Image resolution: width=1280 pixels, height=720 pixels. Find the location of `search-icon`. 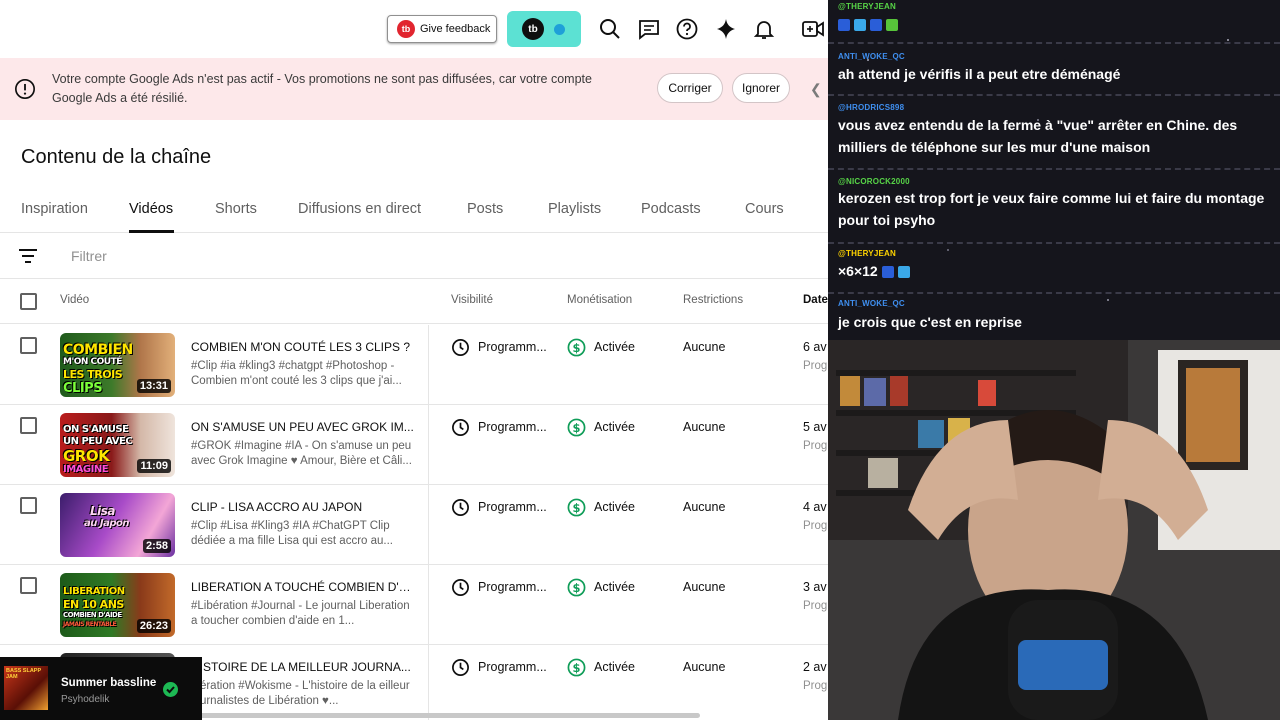

search-icon is located at coordinates (610, 29).